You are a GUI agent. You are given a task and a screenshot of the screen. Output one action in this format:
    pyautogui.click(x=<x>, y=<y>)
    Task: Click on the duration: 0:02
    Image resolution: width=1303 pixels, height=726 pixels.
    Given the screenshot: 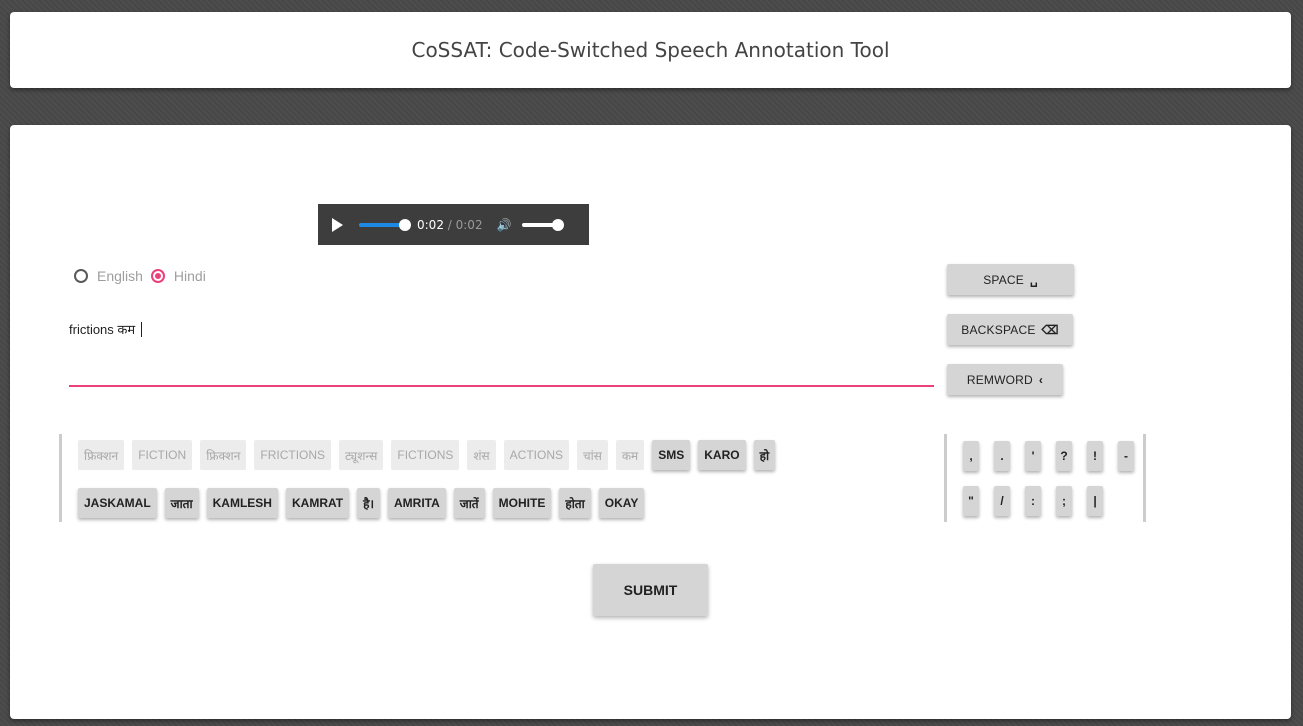 What is the action you would take?
    pyautogui.click(x=469, y=224)
    